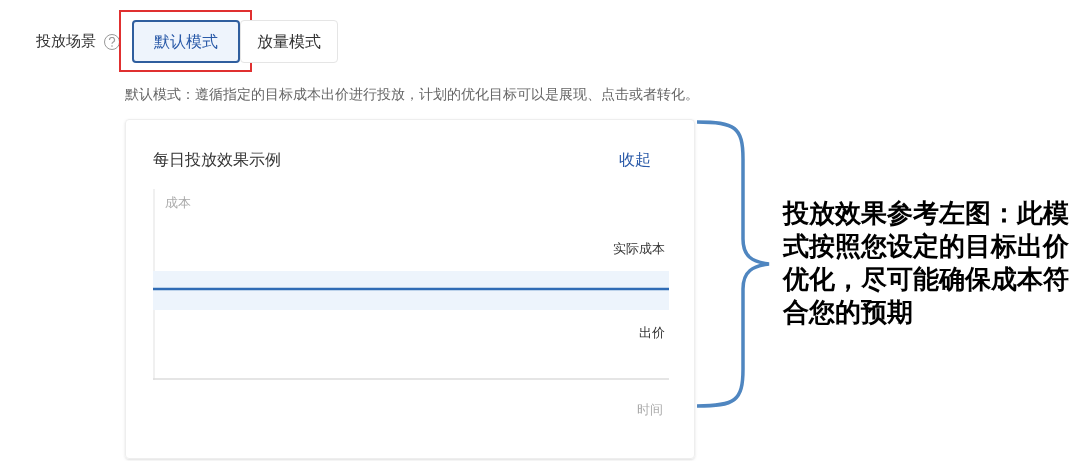  I want to click on collapse-link: 收起, so click(635, 160).